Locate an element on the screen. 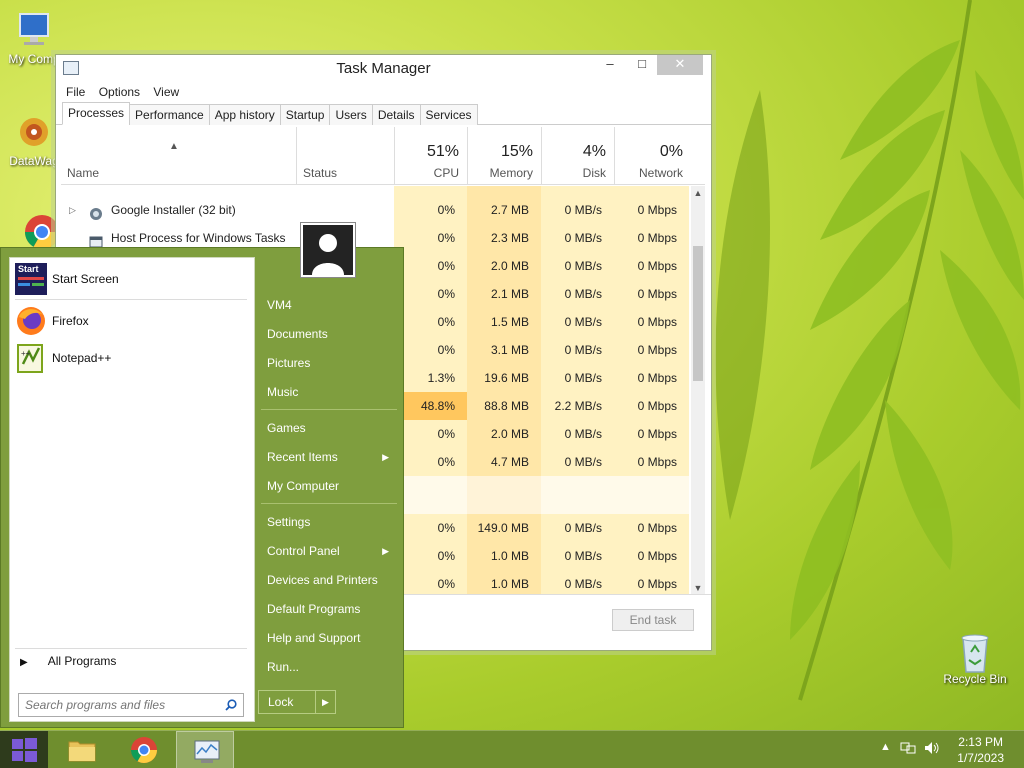 Image resolution: width=1024 pixels, height=768 pixels. show-hidden-icons-icon: ▲ is located at coordinates (885, 747).